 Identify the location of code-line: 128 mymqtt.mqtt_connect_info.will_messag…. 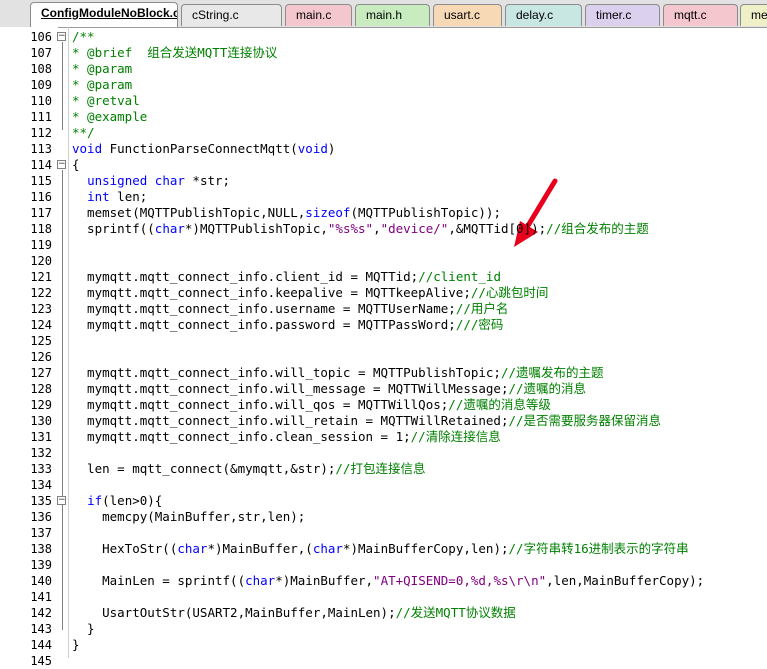
(383, 389).